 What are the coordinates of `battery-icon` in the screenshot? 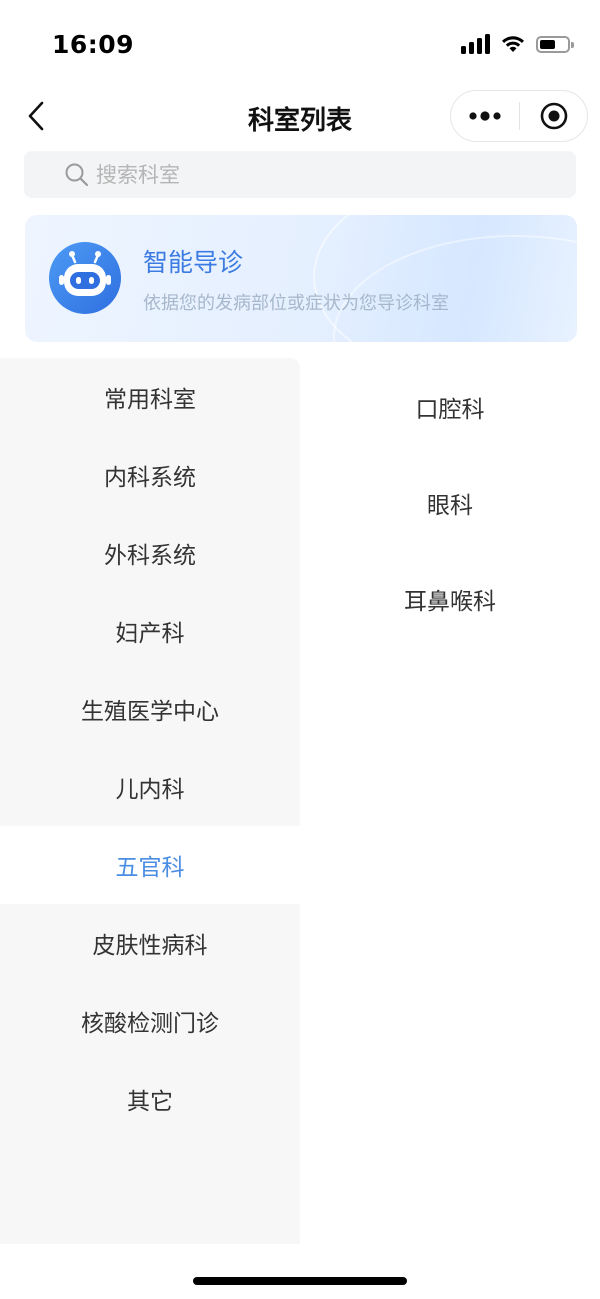 It's located at (555, 44).